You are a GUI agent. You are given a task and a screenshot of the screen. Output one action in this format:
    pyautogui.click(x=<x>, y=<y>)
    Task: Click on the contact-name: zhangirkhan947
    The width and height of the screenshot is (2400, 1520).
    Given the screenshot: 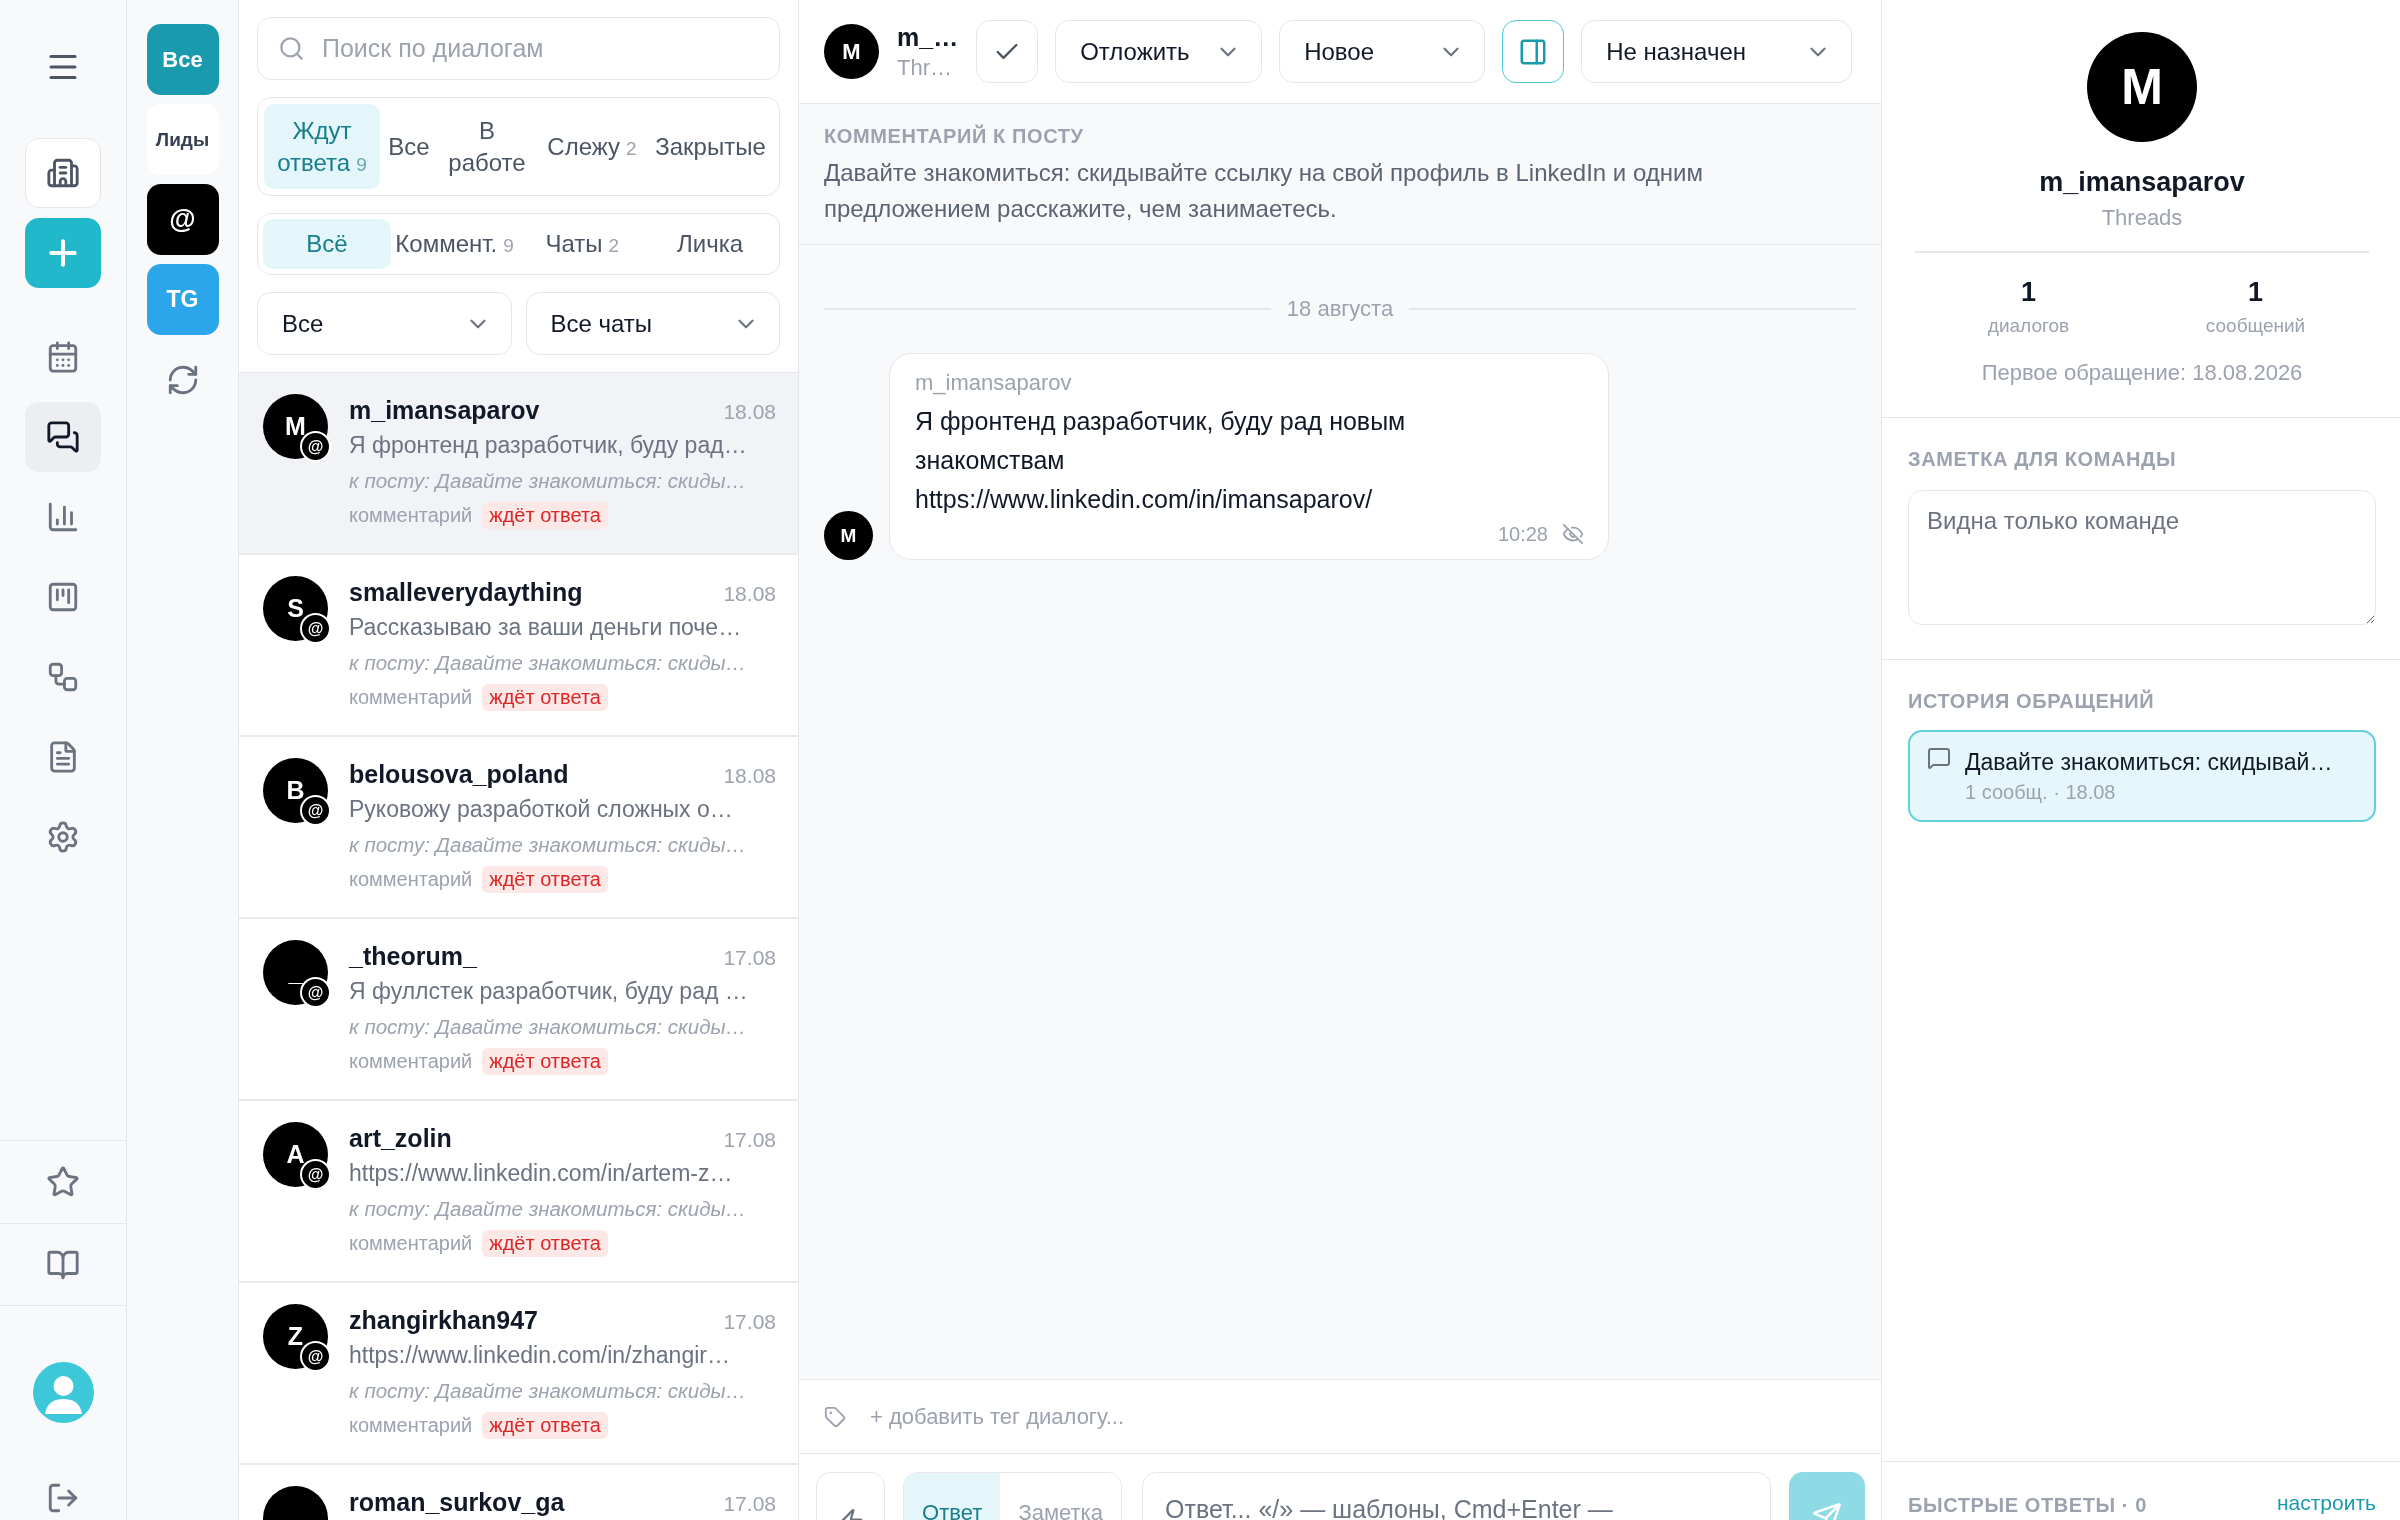 What is the action you would take?
    pyautogui.click(x=443, y=1320)
    